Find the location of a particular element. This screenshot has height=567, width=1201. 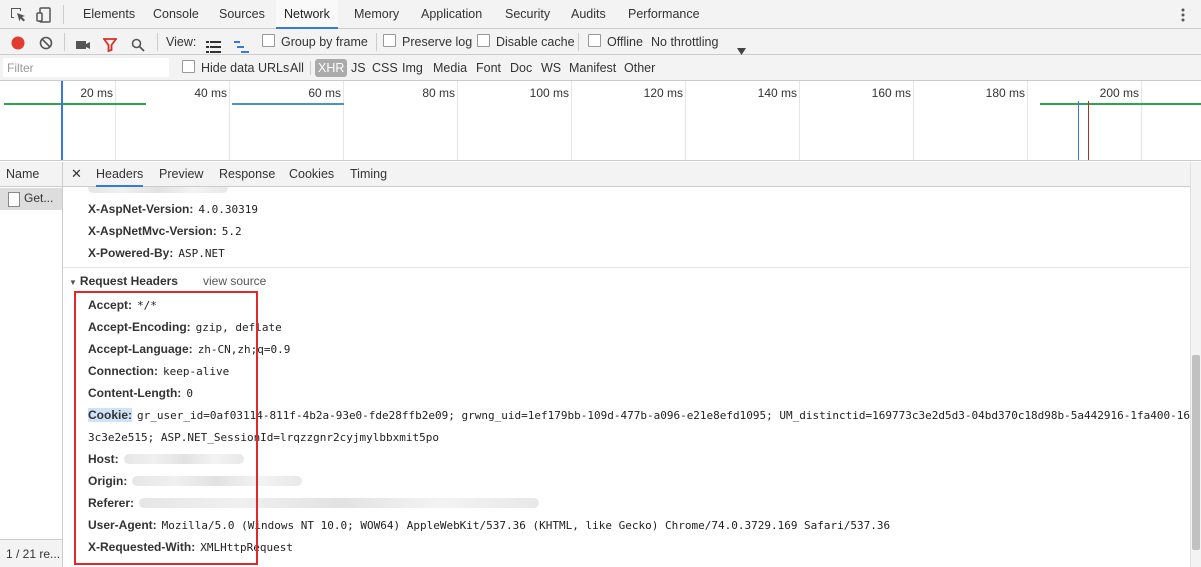

tab-timing: Timing is located at coordinates (368, 174).